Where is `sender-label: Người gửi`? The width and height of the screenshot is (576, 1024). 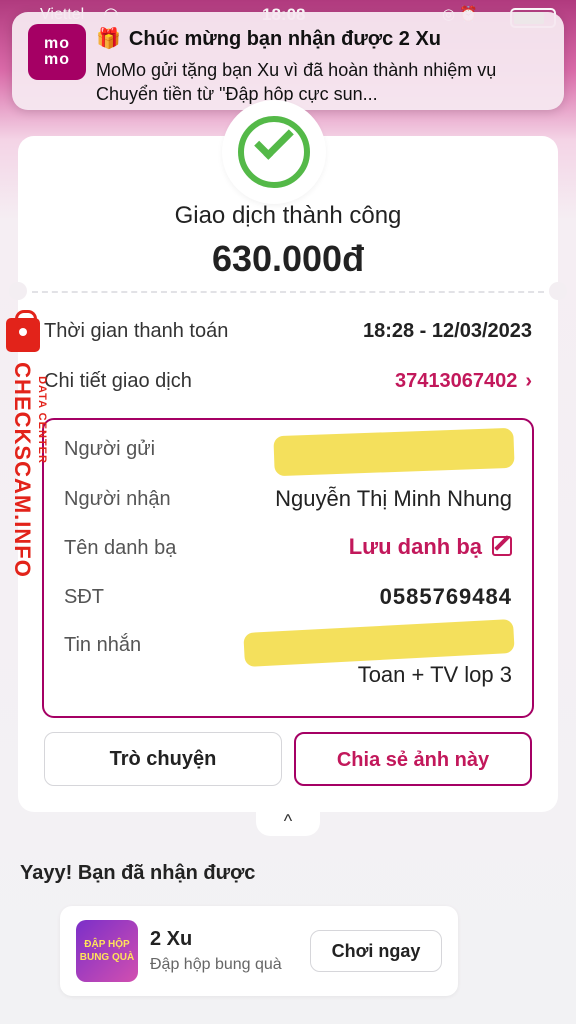
sender-label: Người gửi is located at coordinates (110, 449).